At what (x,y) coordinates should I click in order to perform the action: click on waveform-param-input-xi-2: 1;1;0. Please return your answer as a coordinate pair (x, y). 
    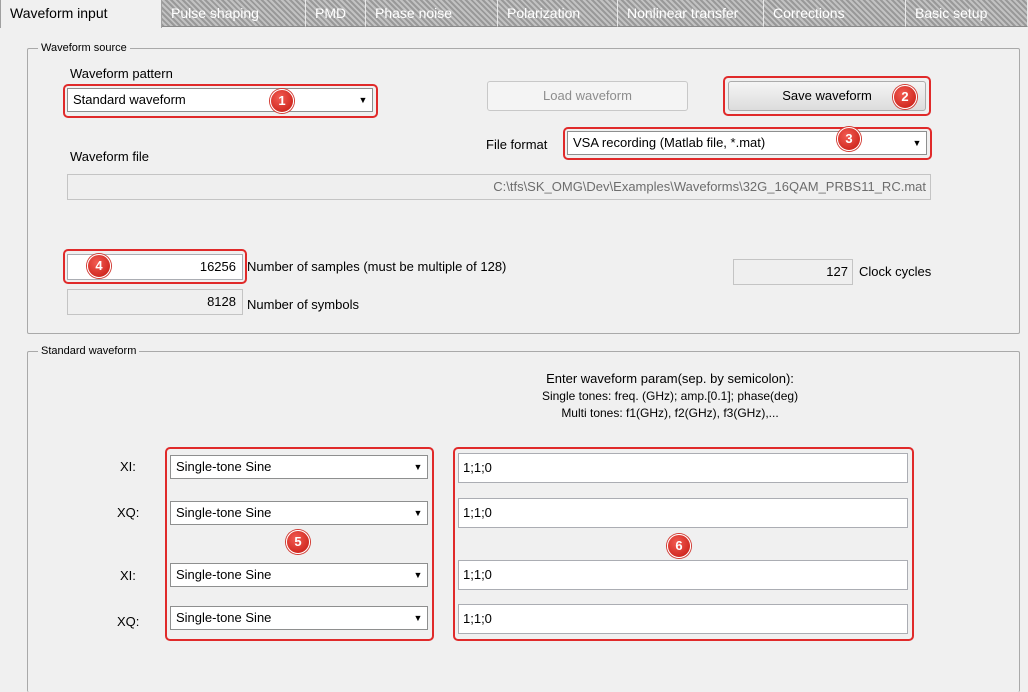
    Looking at the image, I should click on (683, 575).